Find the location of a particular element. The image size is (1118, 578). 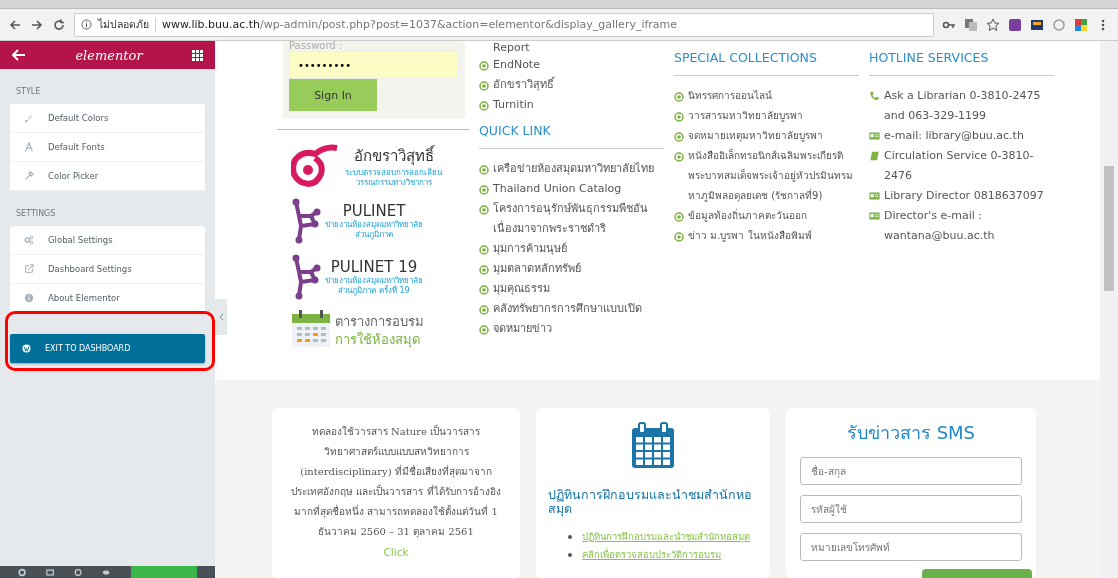

book-icon is located at coordinates (874, 156).